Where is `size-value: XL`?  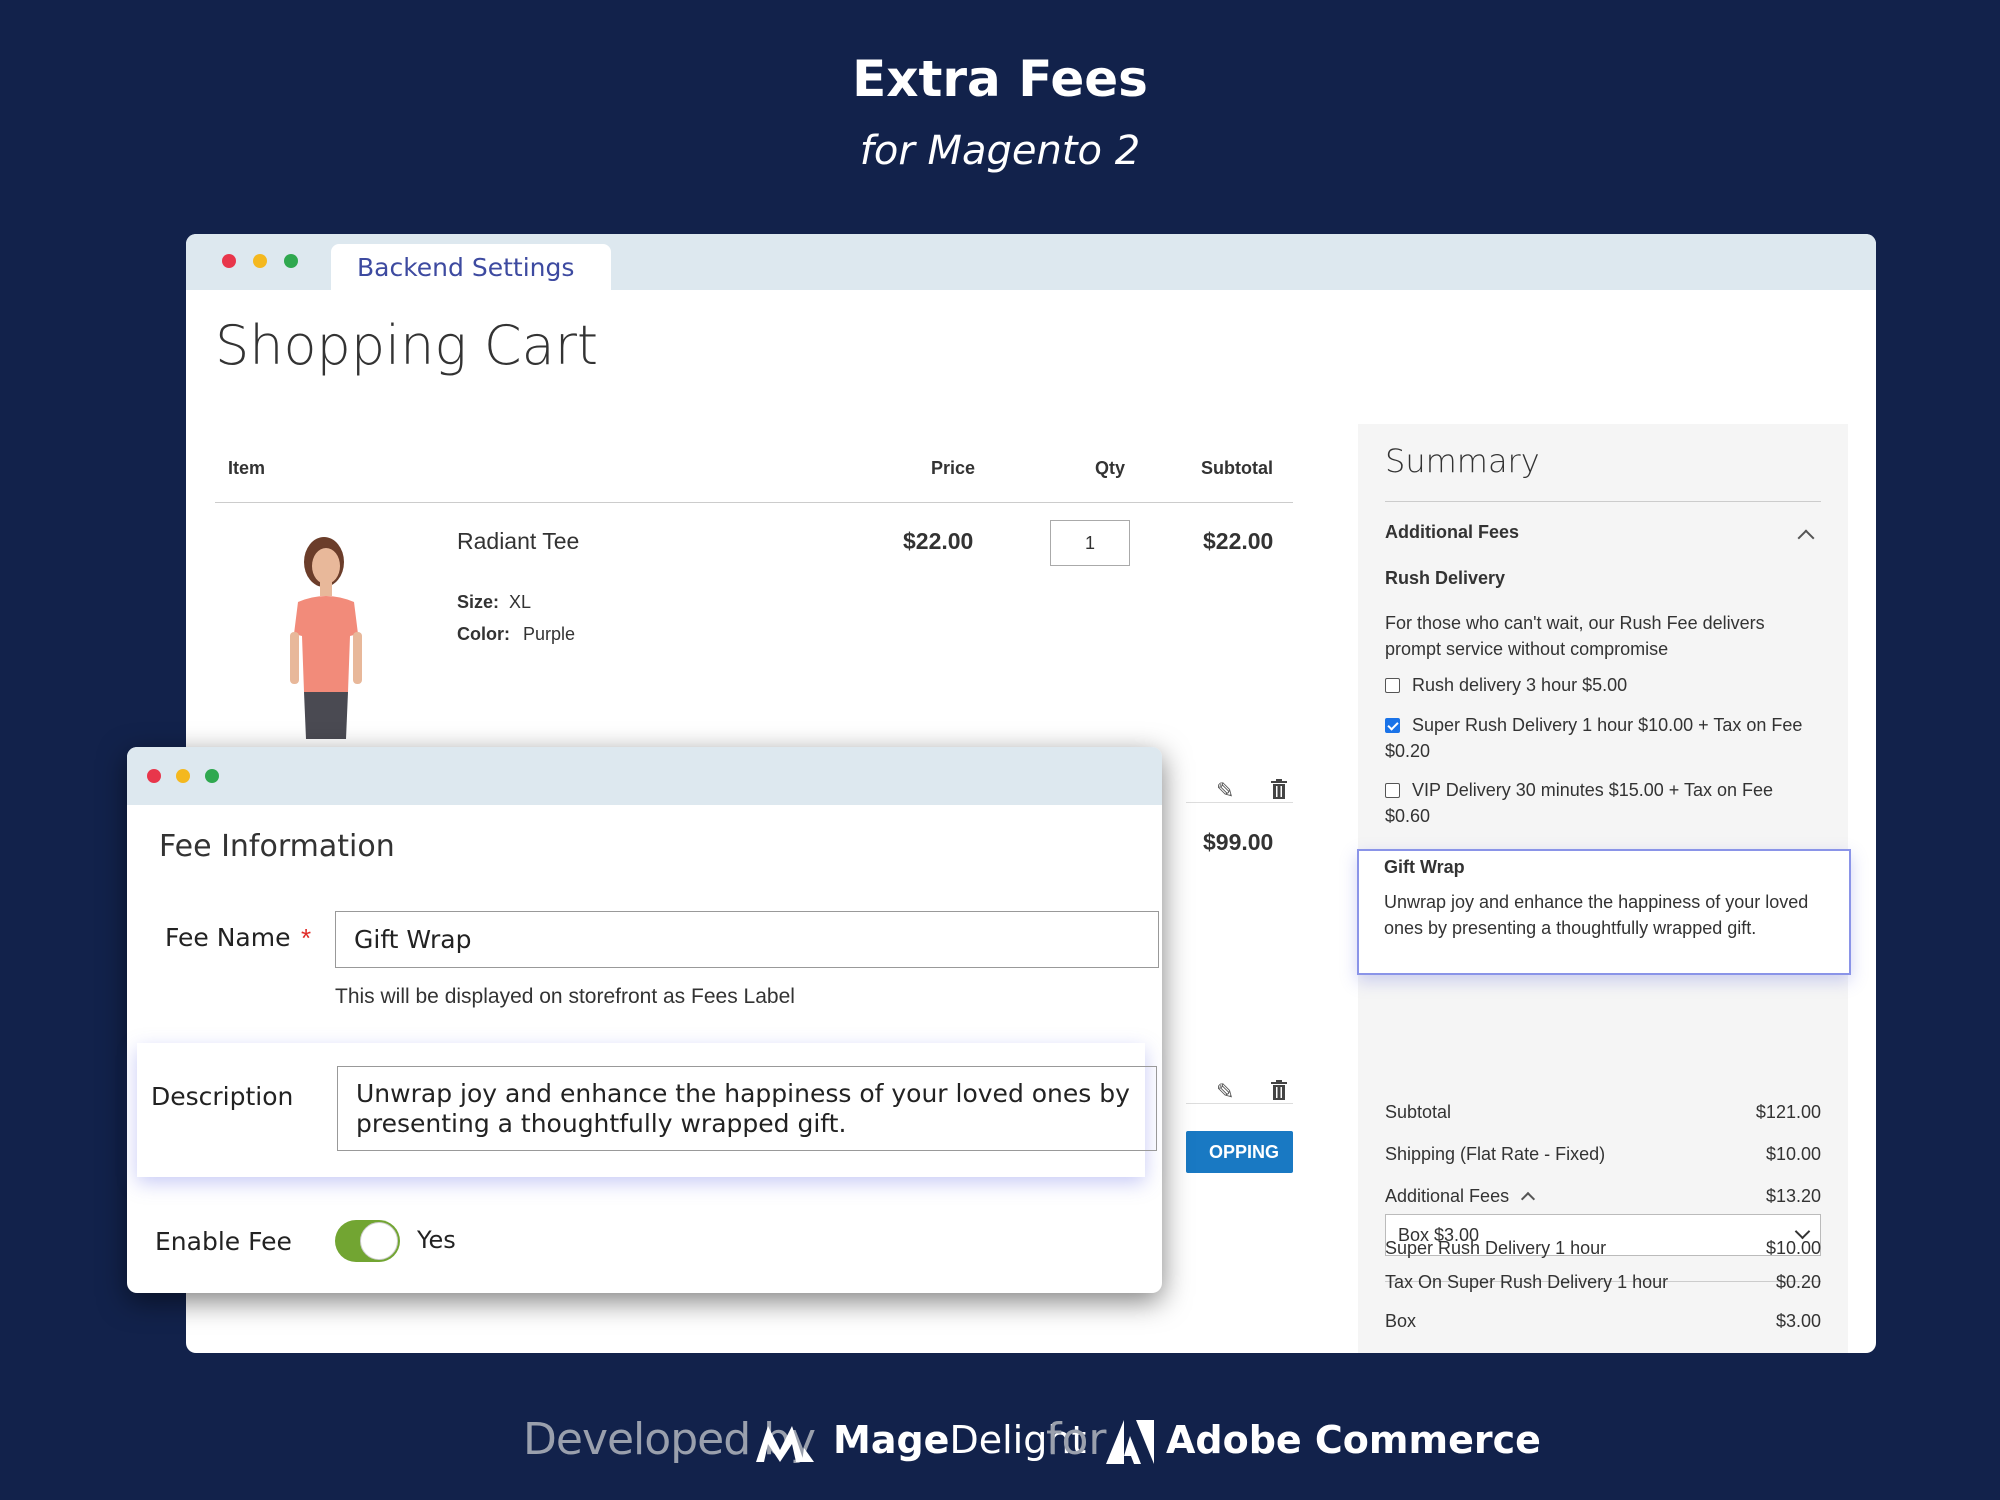
size-value: XL is located at coordinates (520, 602).